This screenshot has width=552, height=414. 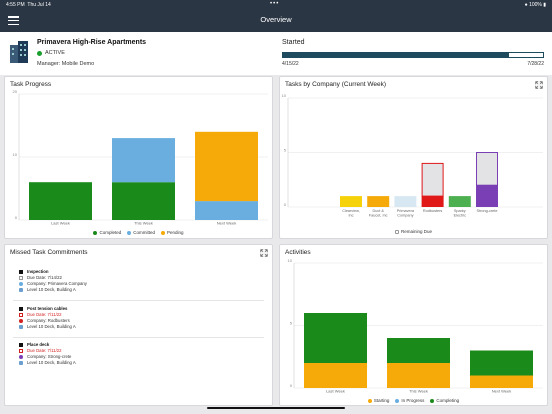 I want to click on x-tick-label: Inc, so click(x=350, y=216).